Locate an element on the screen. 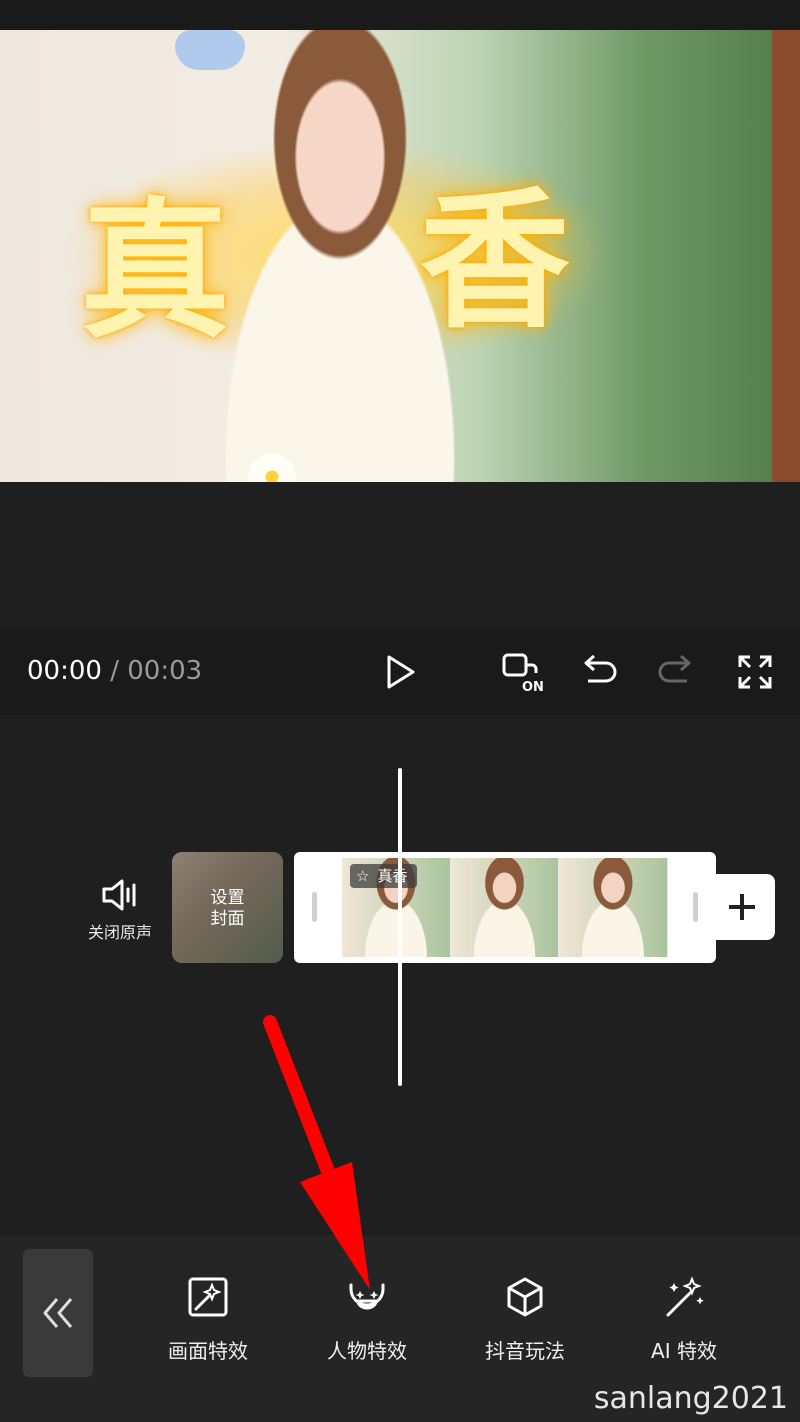 The height and width of the screenshot is (1422, 800). video-clip: ☆ 真香 is located at coordinates (505, 907).